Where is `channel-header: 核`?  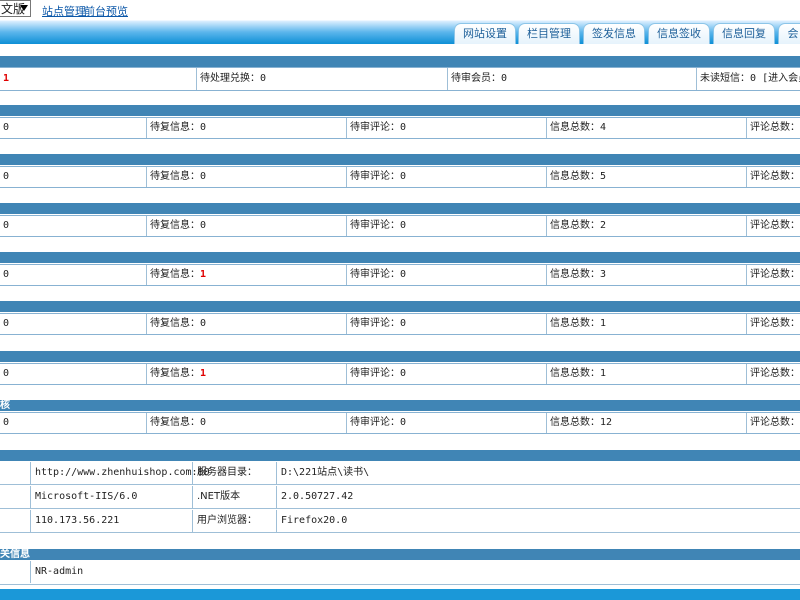
channel-header: 核 is located at coordinates (400, 405).